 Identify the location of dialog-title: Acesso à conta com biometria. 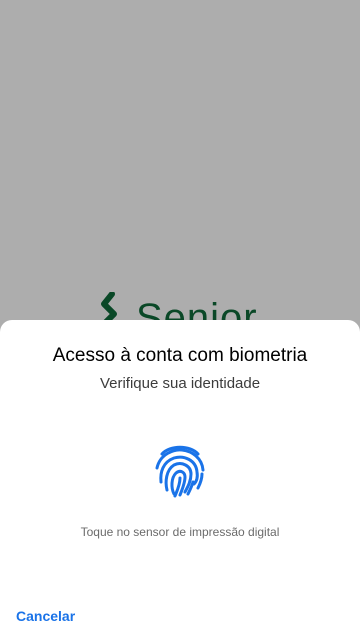
(180, 355).